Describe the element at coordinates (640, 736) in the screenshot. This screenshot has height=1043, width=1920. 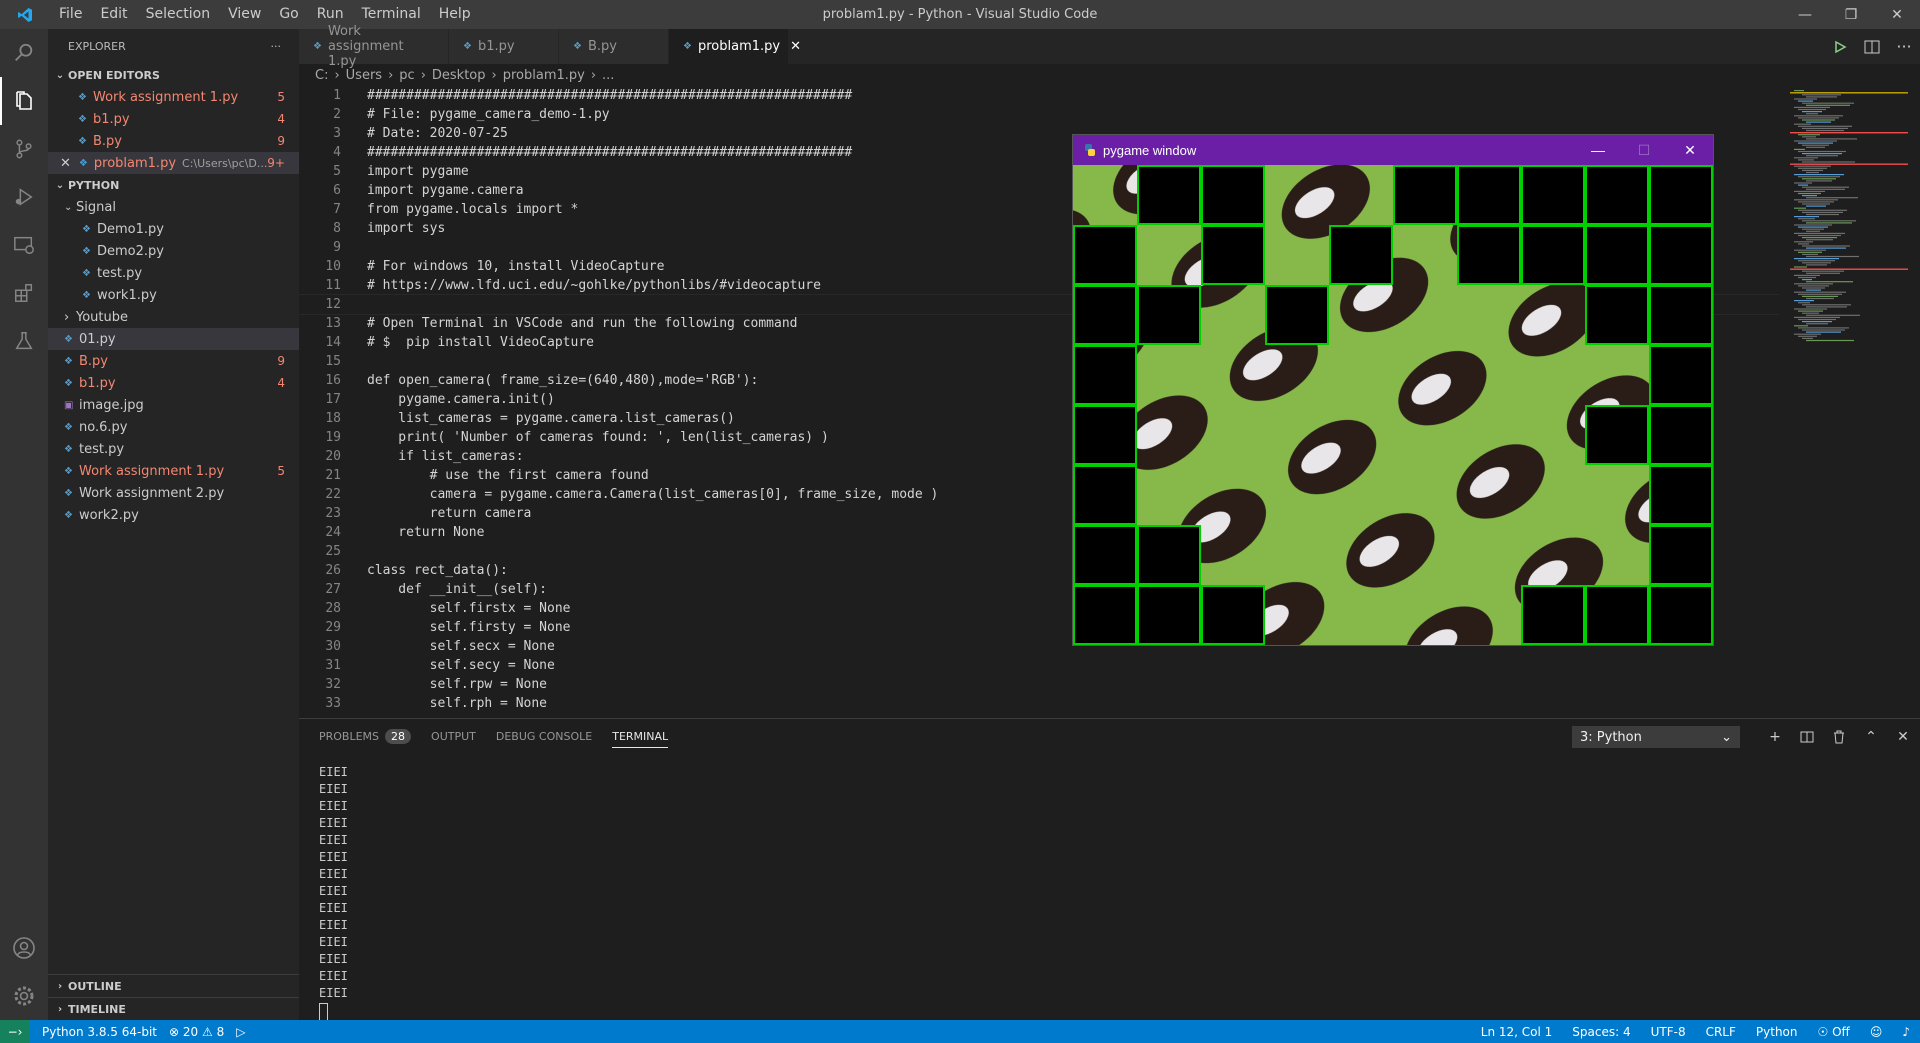
I see `panel-tab-terminal: TERMINAL` at that location.